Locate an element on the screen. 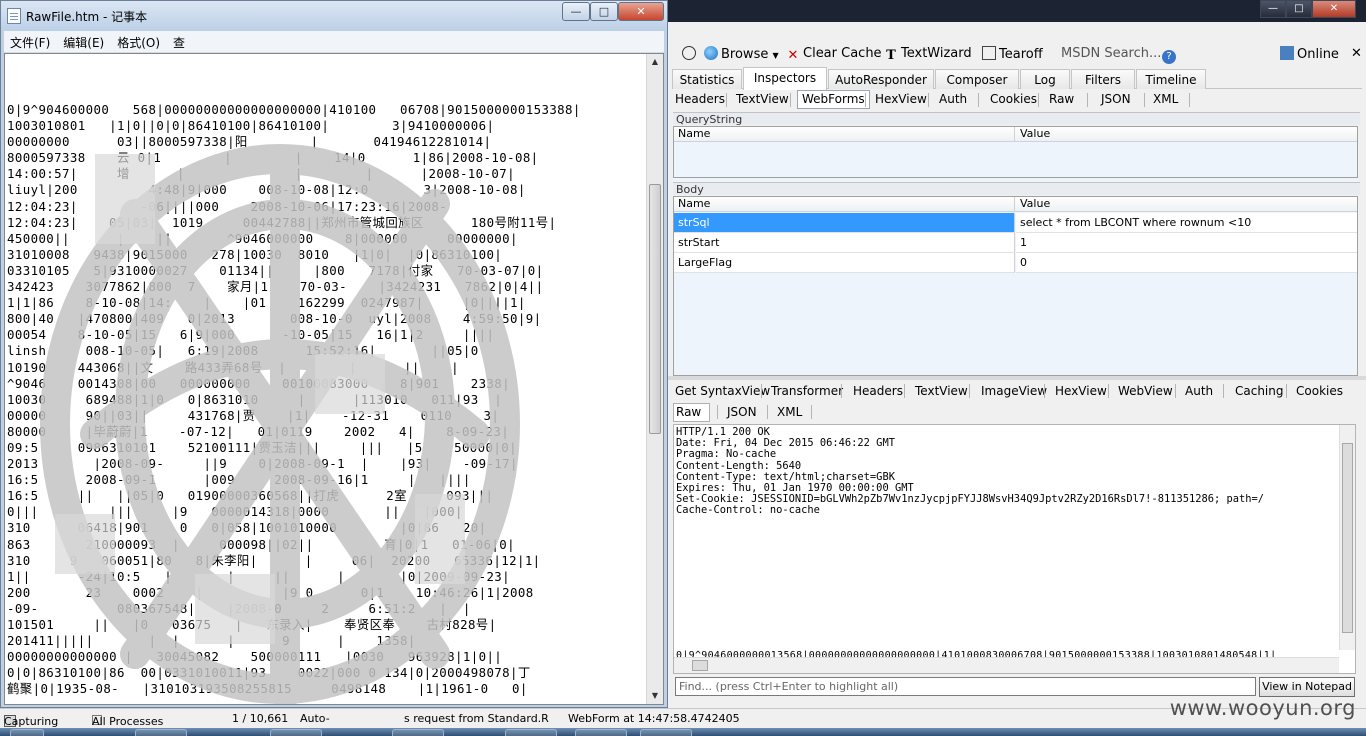 This screenshot has width=1366, height=736. body-section-title: Body is located at coordinates (1016, 189).